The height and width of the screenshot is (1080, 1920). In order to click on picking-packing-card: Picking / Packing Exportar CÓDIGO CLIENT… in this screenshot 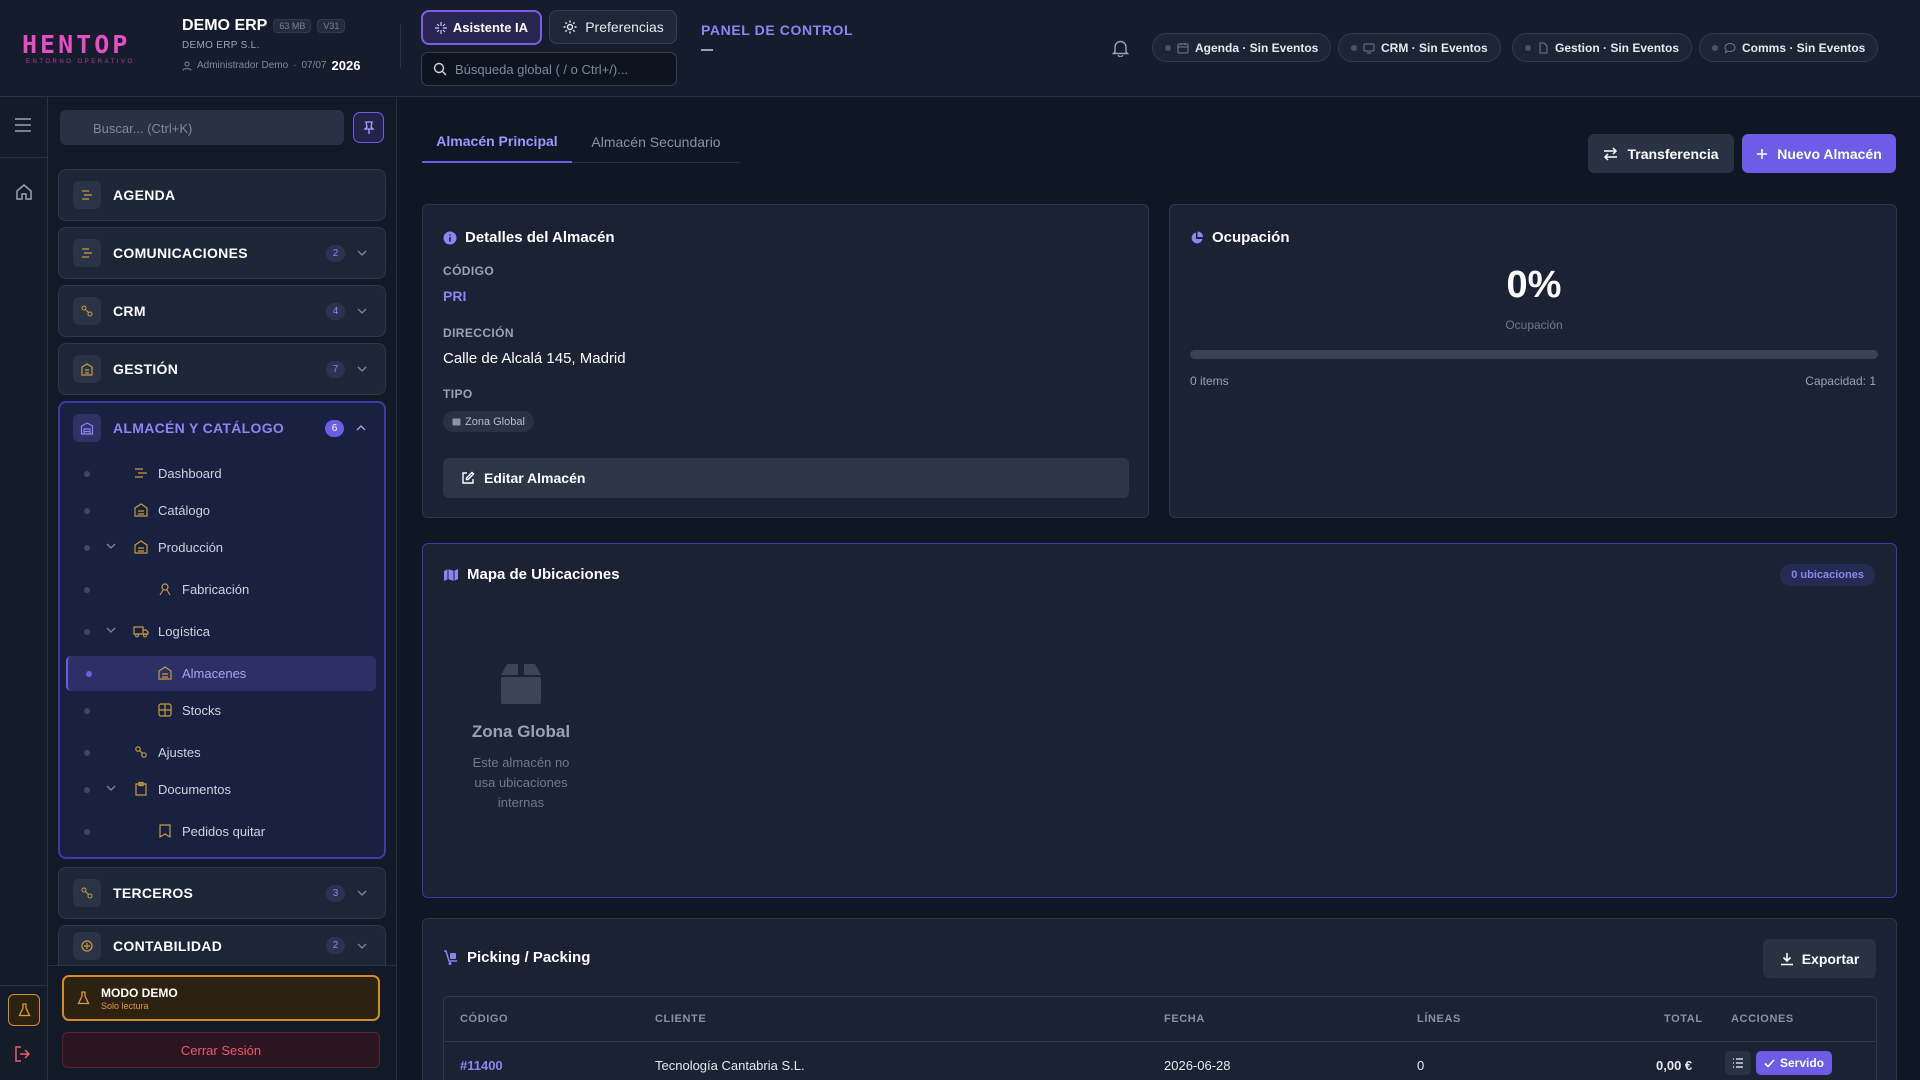, I will do `click(1159, 999)`.